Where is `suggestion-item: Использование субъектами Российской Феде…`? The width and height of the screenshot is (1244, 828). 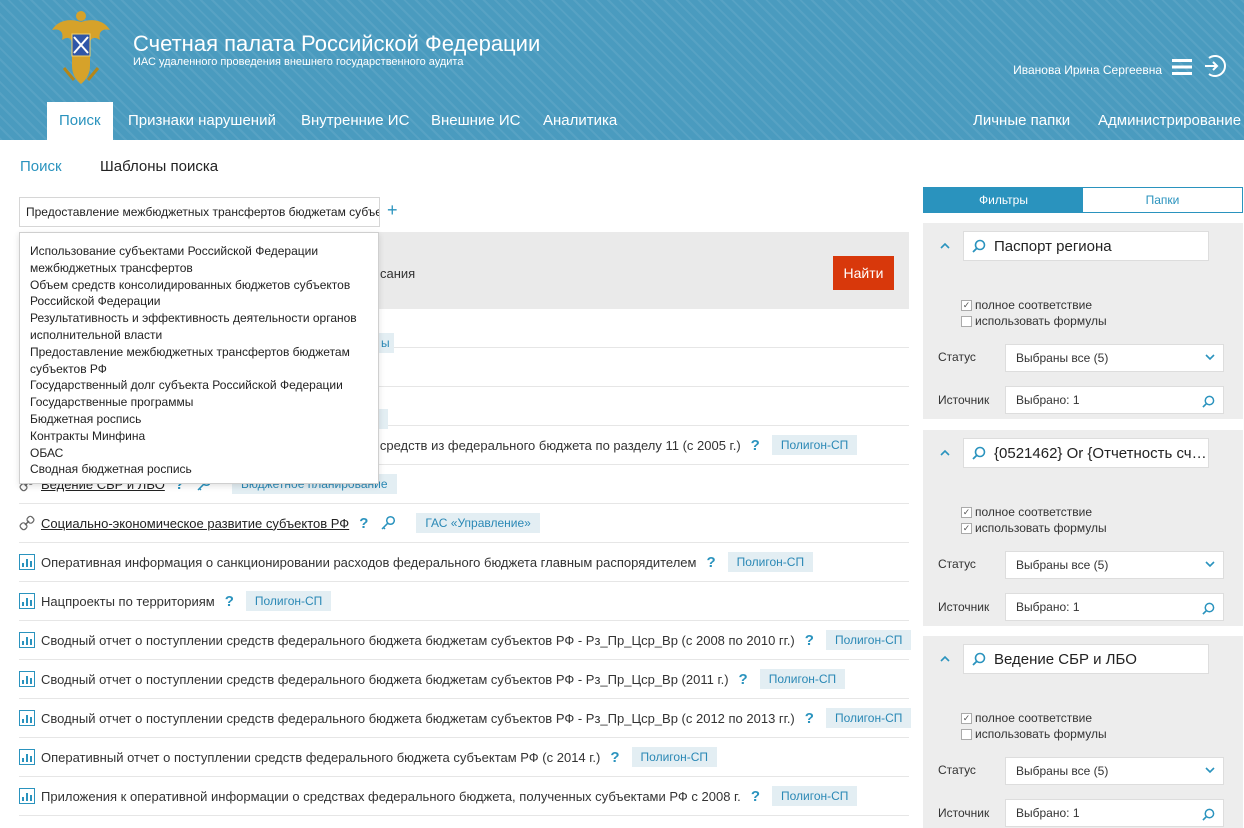
suggestion-item: Использование субъектами Российской Феде… is located at coordinates (199, 260).